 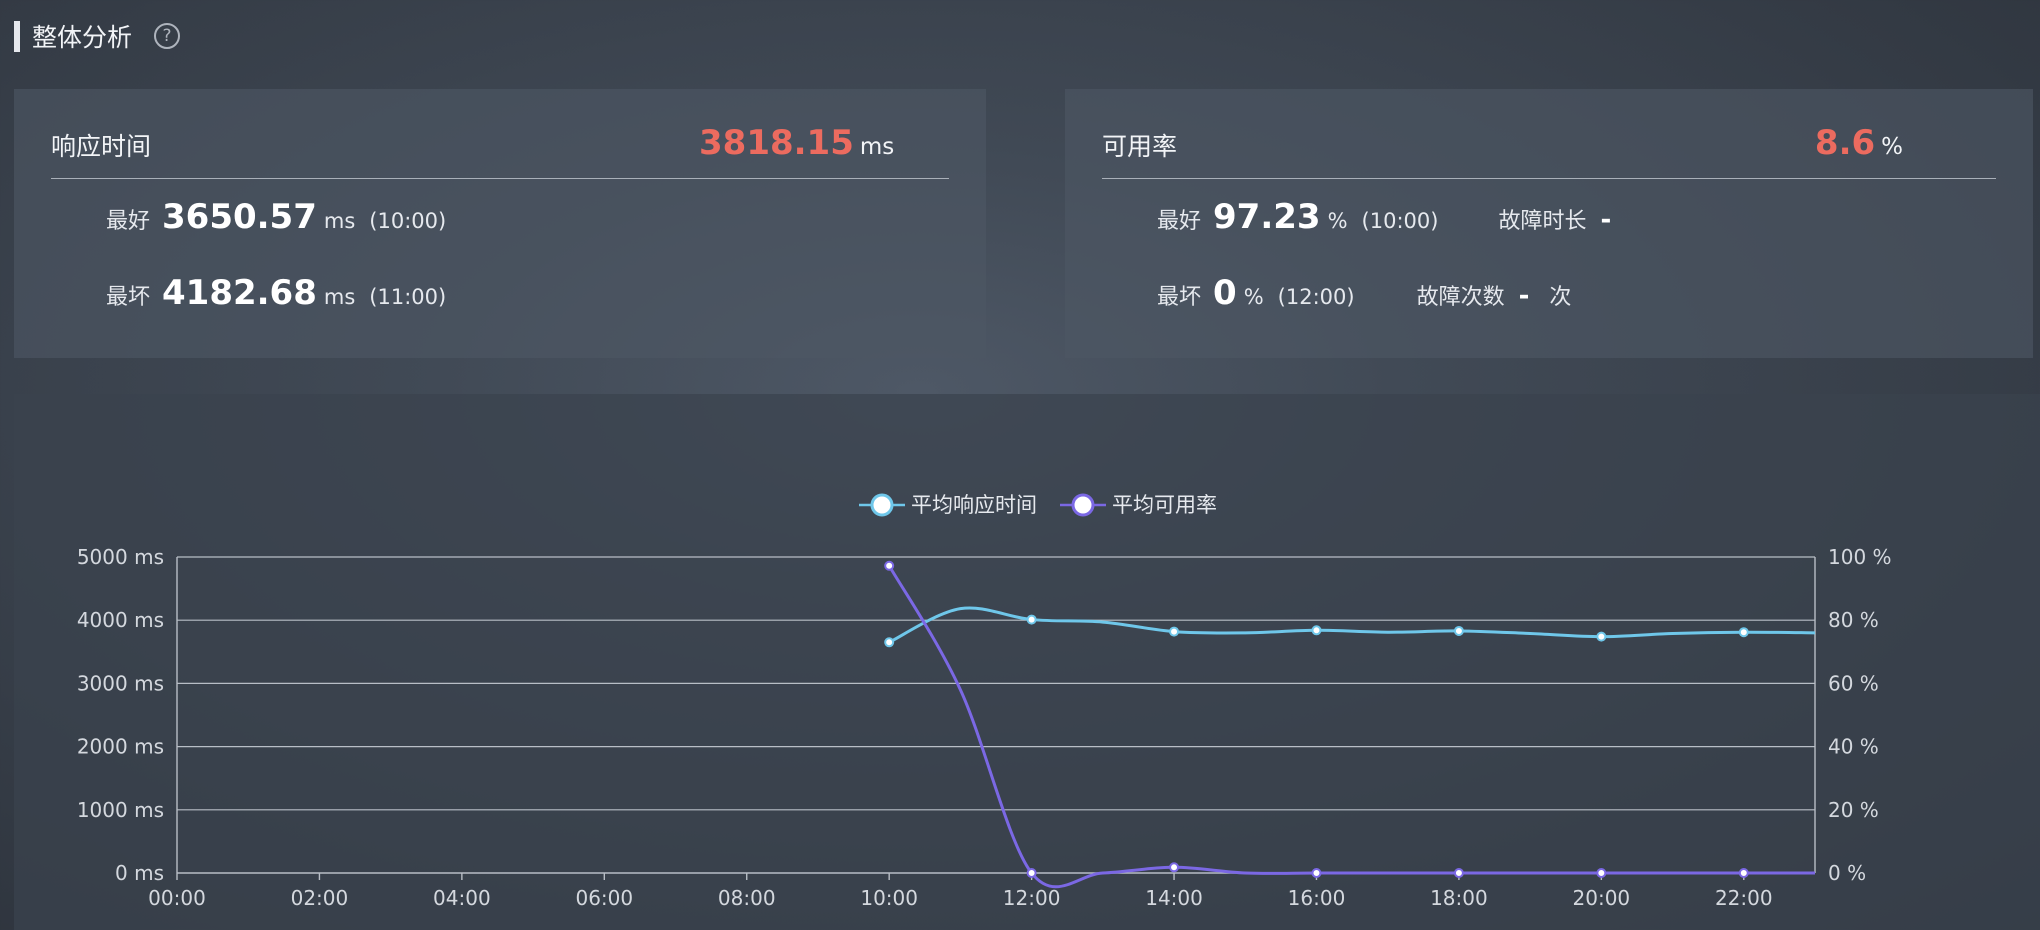 I want to click on availability-value: 8.6, so click(x=1845, y=143).